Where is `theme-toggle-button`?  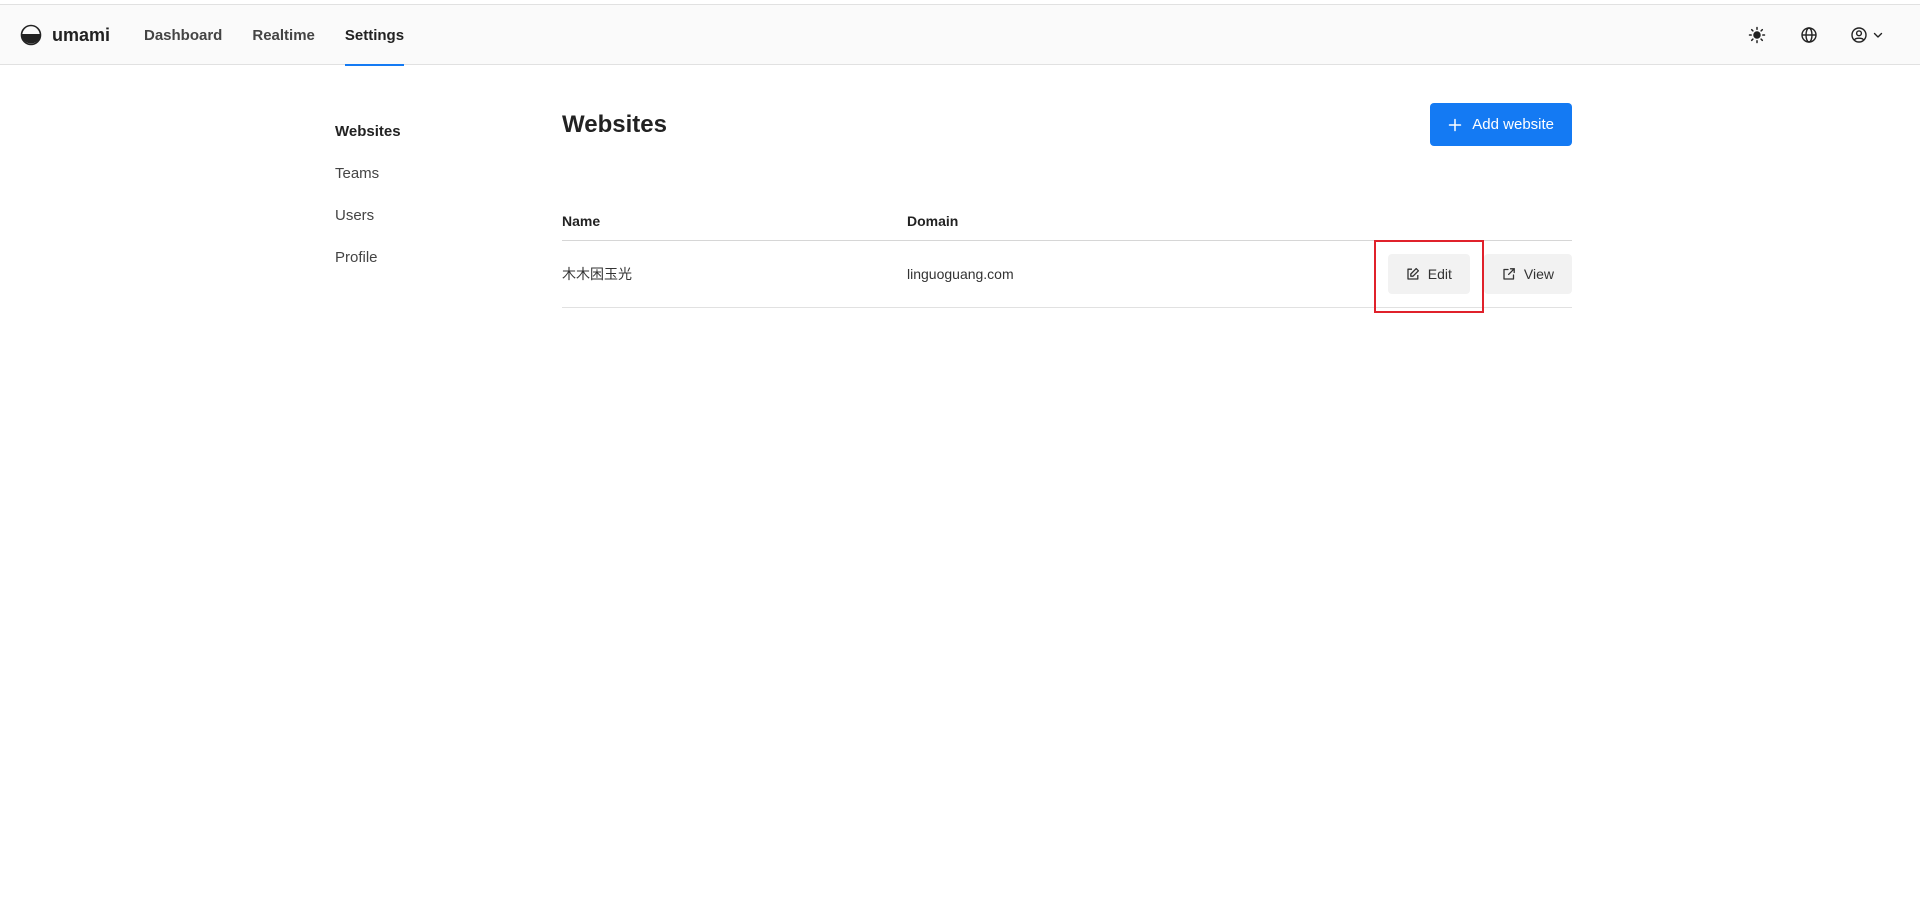 theme-toggle-button is located at coordinates (1757, 35).